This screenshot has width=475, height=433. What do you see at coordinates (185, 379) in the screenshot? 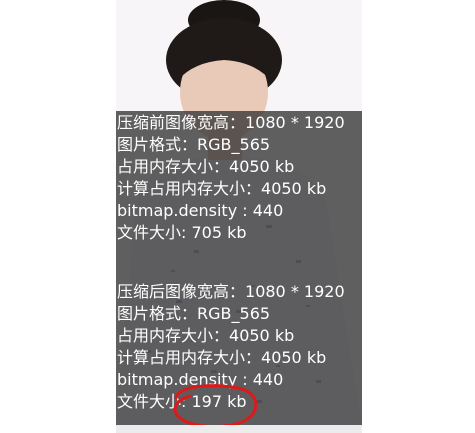
I see `after-density-label: bitmap.density :` at bounding box center [185, 379].